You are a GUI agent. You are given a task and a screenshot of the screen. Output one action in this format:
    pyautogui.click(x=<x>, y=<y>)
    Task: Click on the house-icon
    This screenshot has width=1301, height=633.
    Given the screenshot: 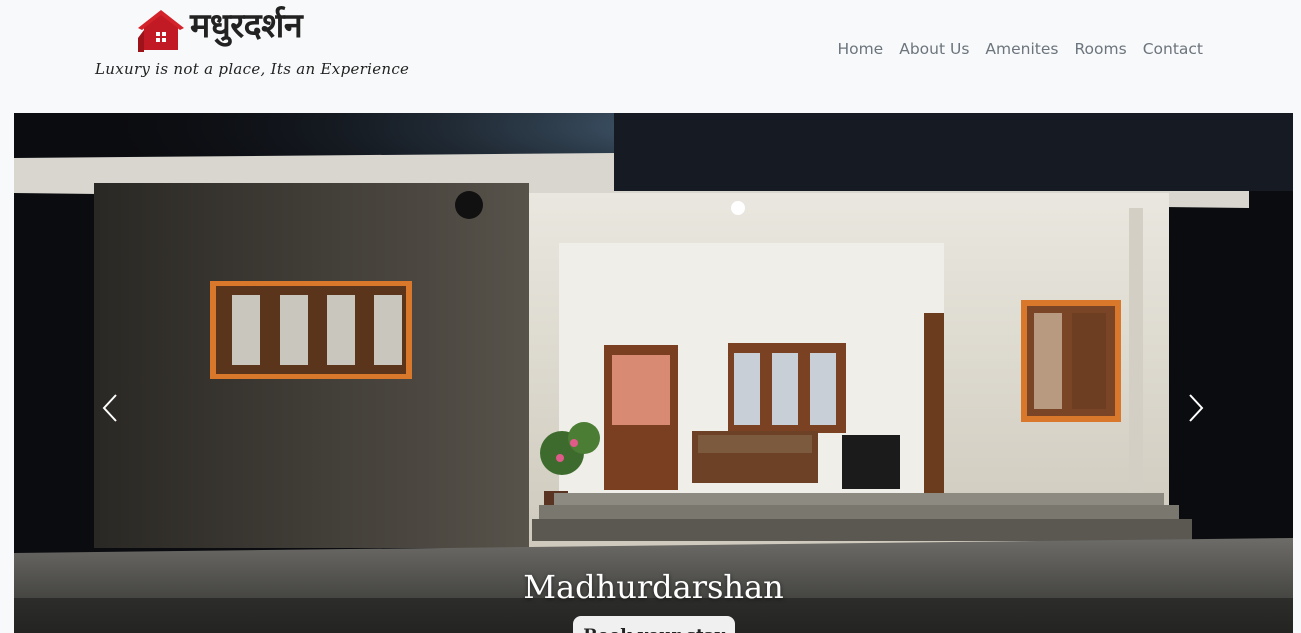 What is the action you would take?
    pyautogui.click(x=161, y=31)
    